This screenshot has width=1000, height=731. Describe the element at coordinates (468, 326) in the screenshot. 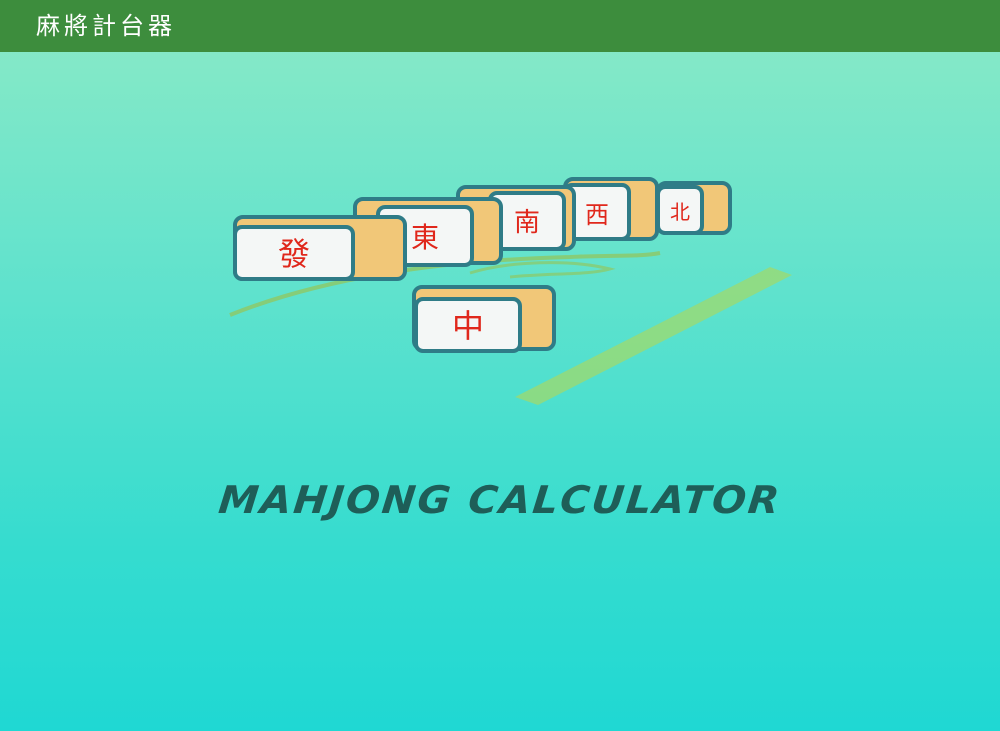

I see `tile-glyph-zhong: 中` at that location.